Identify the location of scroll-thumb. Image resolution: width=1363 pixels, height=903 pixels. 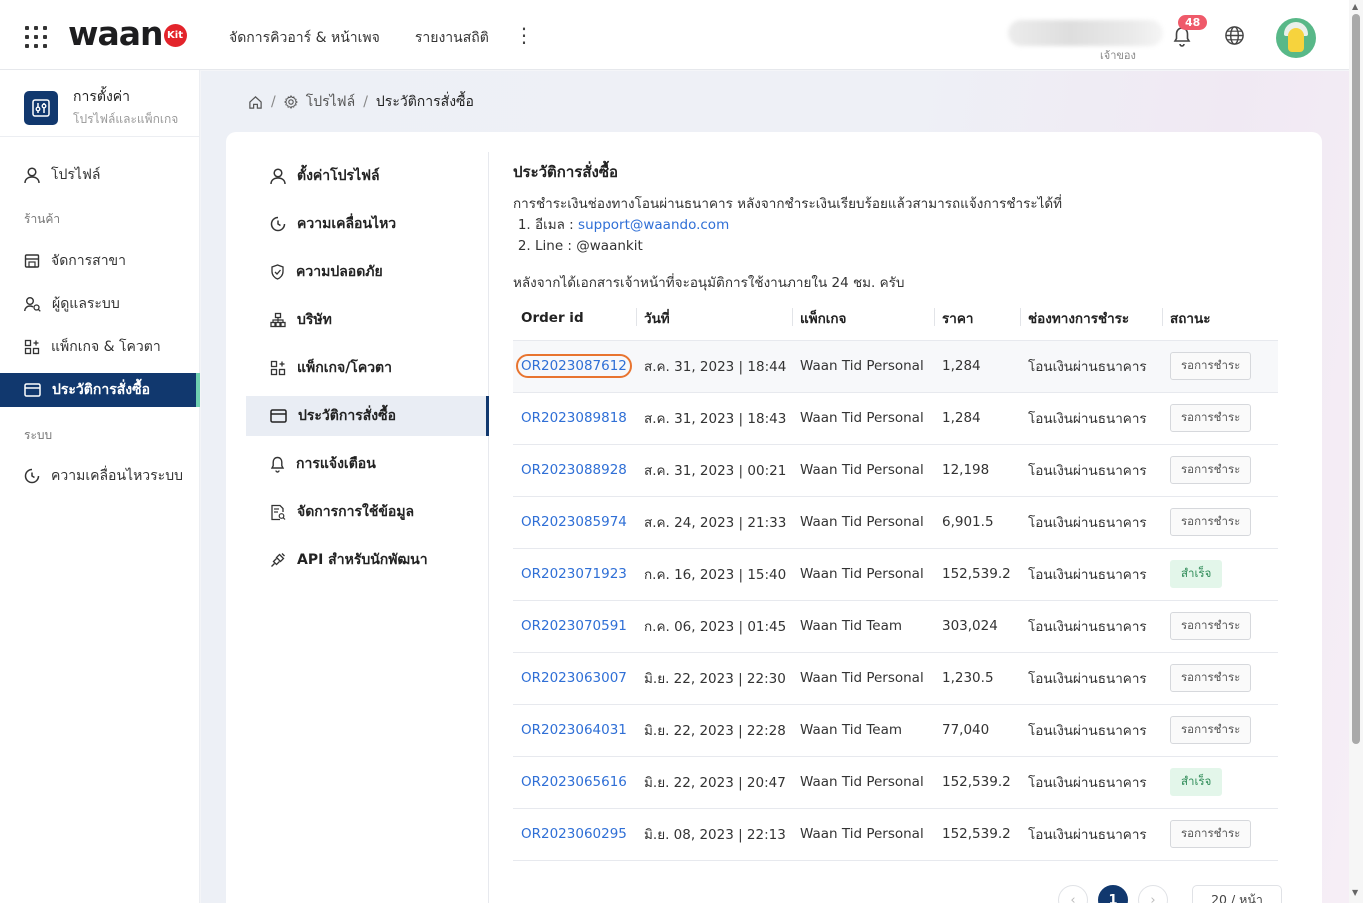
(1356, 379).